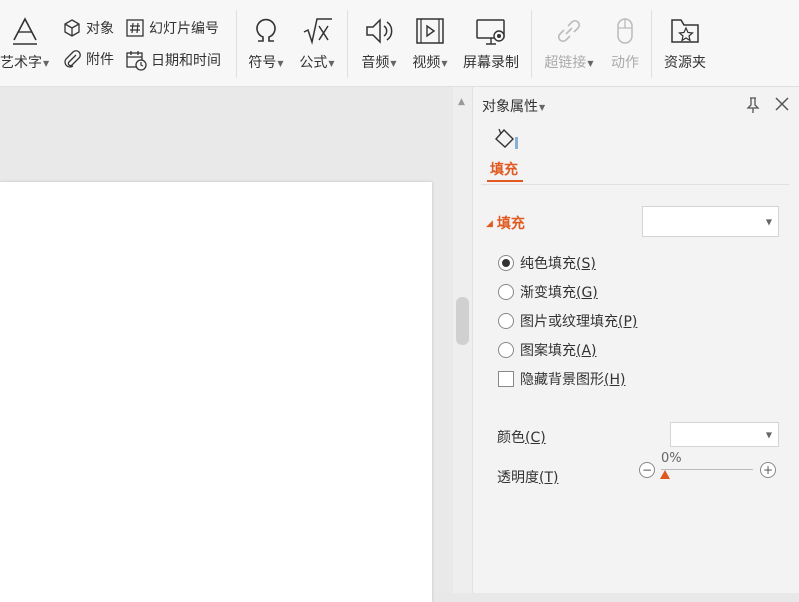 This screenshot has height=602, width=799. I want to click on fill-section-header: ◢ 填充, so click(505, 223).